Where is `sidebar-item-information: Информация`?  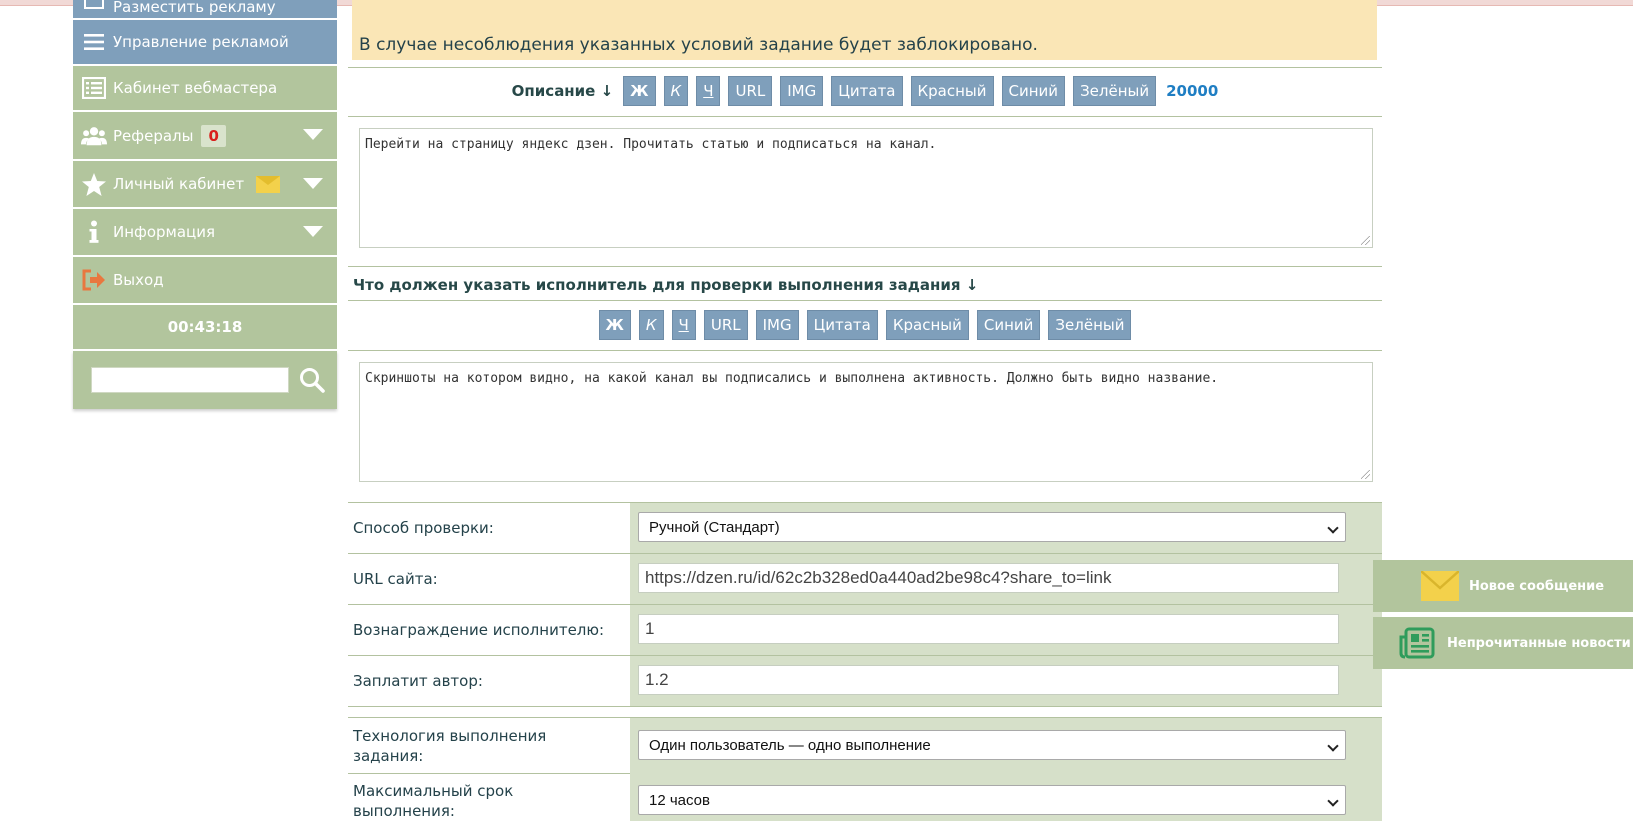
sidebar-item-information: Информация is located at coordinates (205, 233).